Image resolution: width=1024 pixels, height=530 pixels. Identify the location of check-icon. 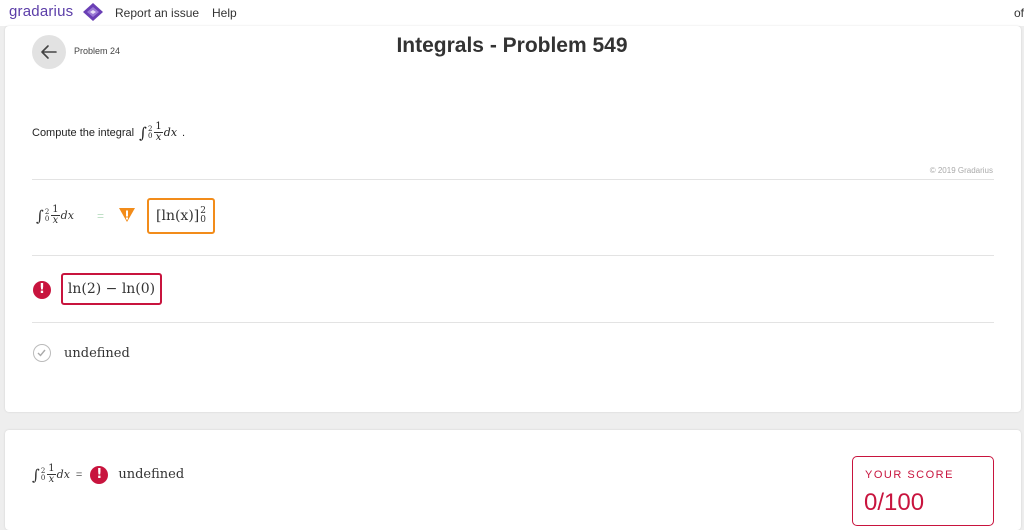
(41, 353).